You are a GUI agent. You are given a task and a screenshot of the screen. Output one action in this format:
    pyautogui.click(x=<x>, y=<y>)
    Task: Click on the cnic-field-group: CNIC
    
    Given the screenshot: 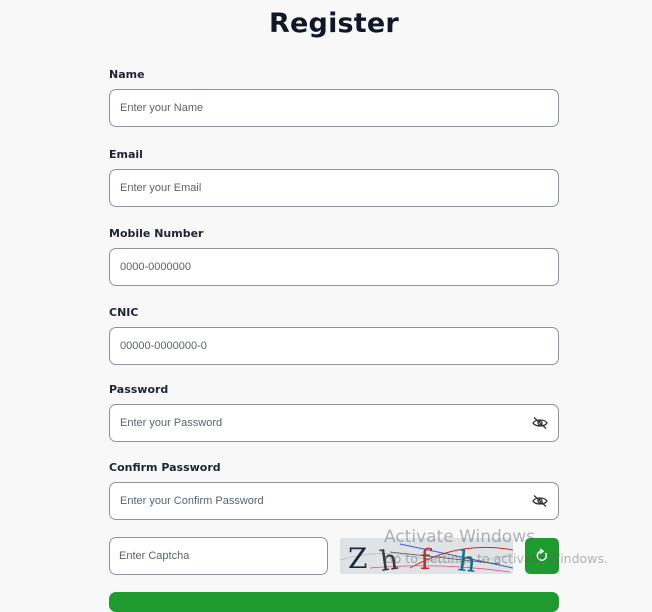 What is the action you would take?
    pyautogui.click(x=334, y=335)
    